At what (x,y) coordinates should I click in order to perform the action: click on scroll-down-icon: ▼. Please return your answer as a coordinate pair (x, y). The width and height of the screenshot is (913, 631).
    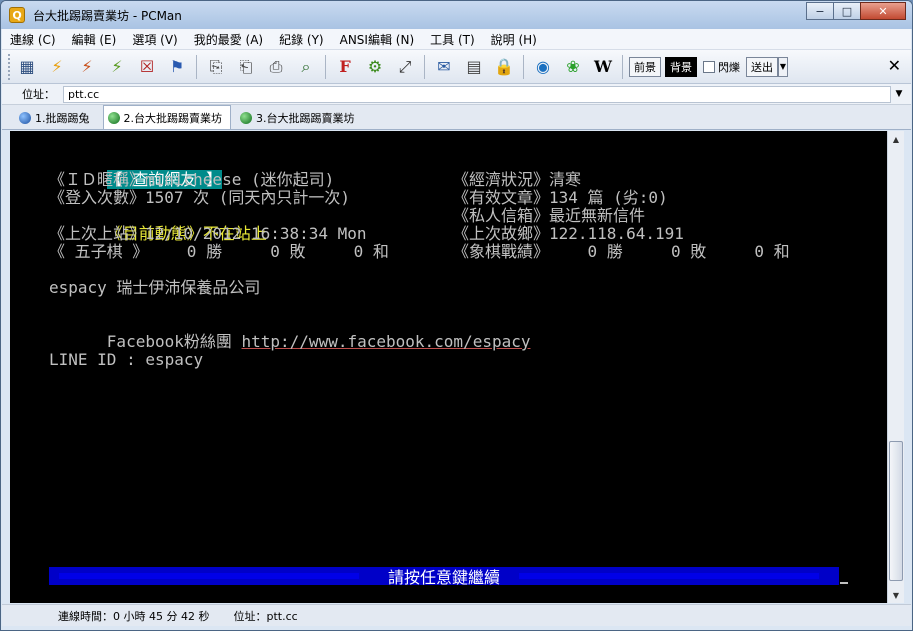
    Looking at the image, I should click on (896, 595).